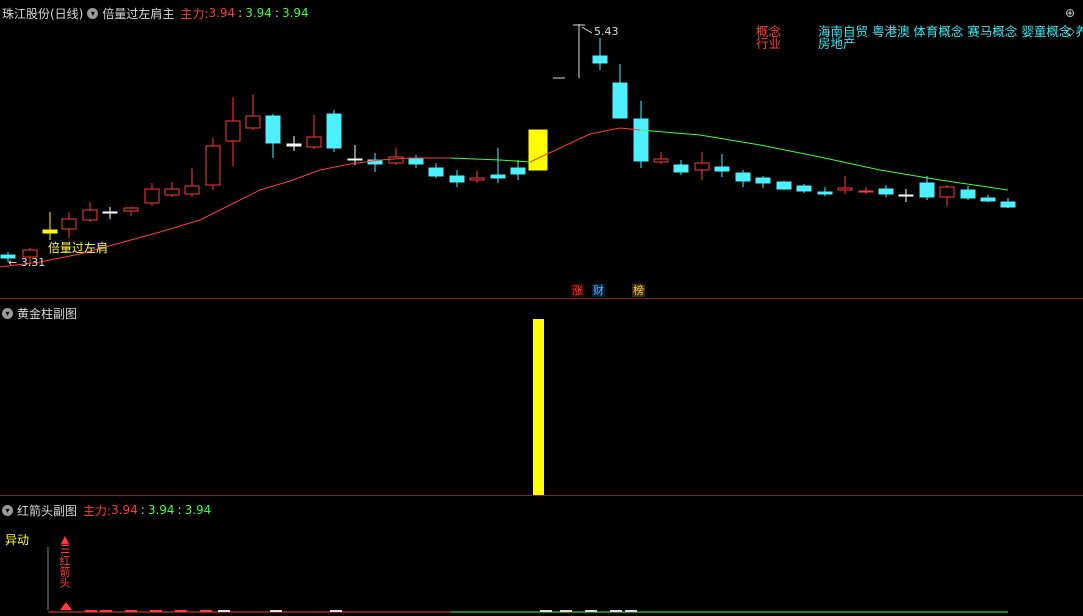 This screenshot has height=616, width=1083. I want to click on low-price-marker: ← 3.31, so click(26, 262).